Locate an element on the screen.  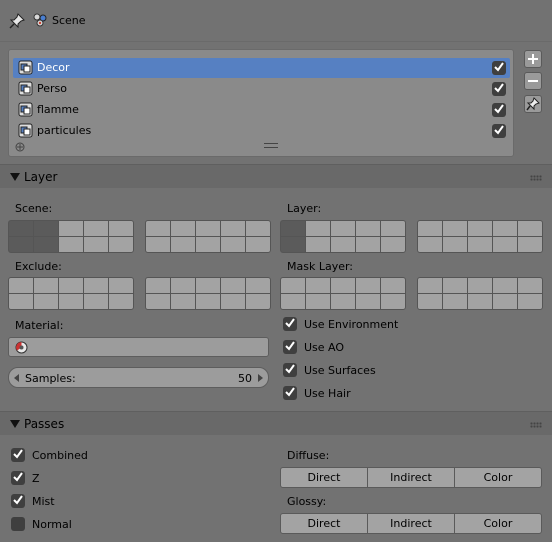
mask-layer-grid-b is located at coordinates (480, 293).